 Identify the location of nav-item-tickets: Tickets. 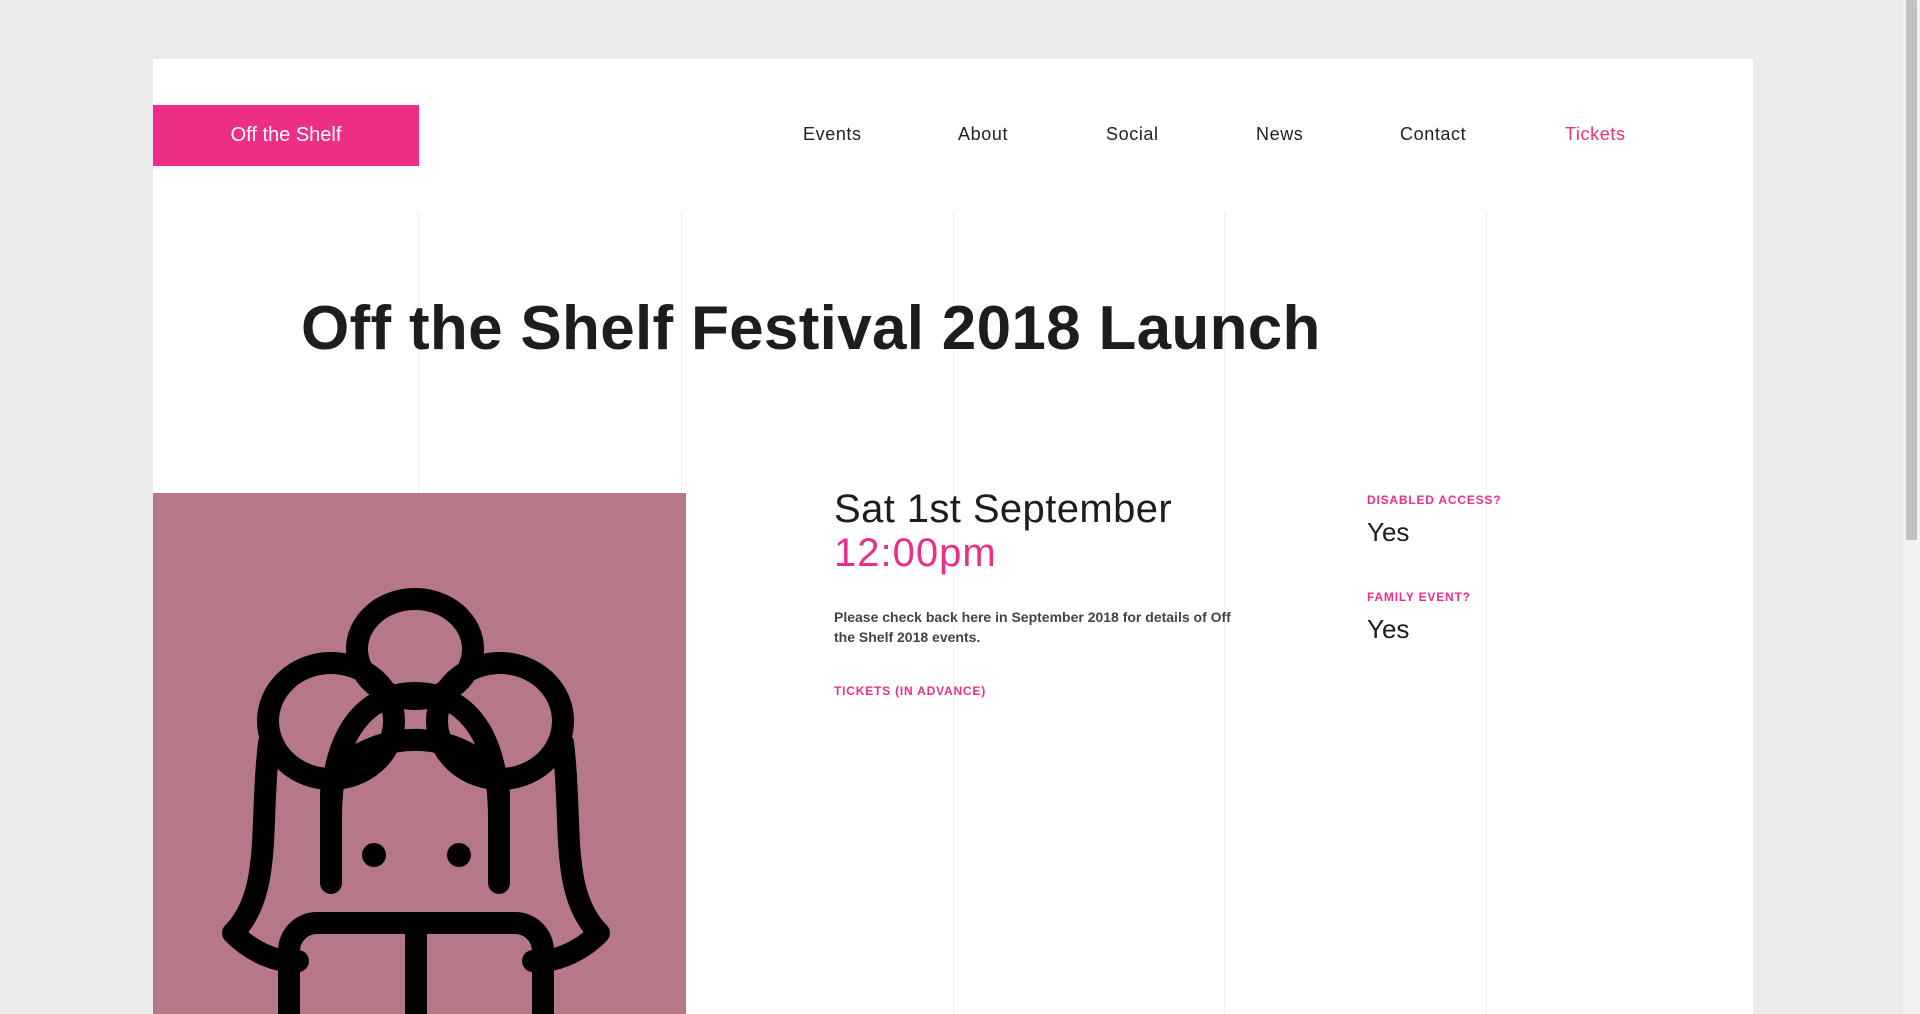
(1595, 134).